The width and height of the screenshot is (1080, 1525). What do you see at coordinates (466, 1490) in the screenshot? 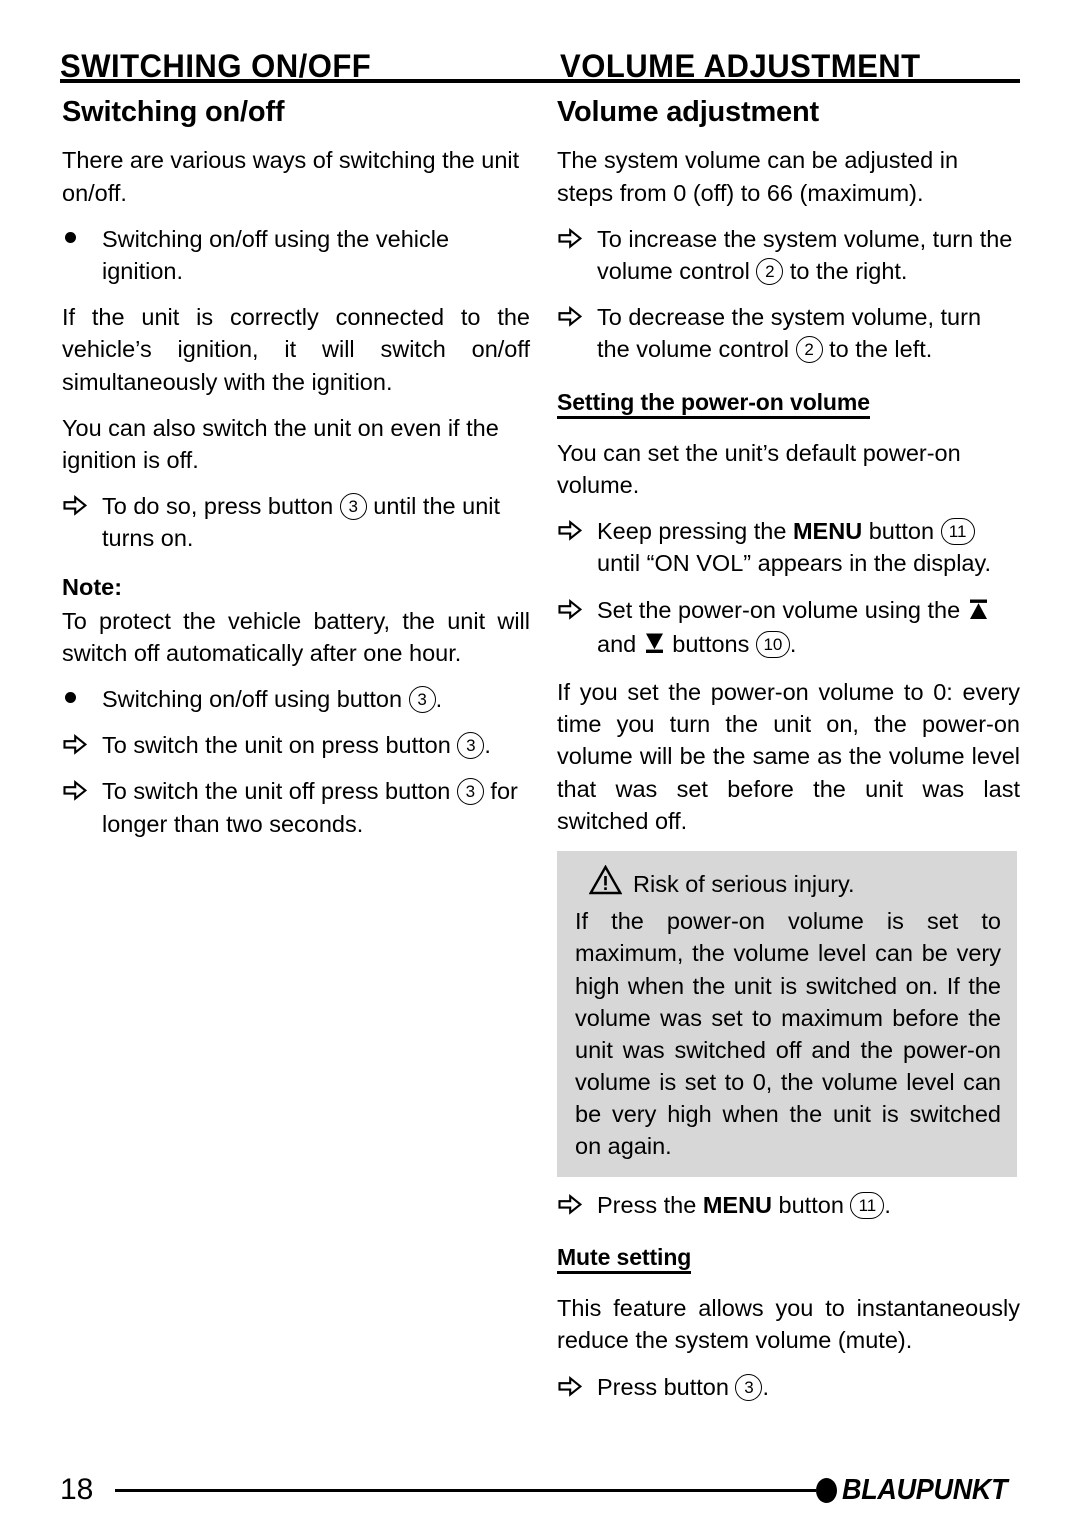
I see `footer-divider-rule` at bounding box center [466, 1490].